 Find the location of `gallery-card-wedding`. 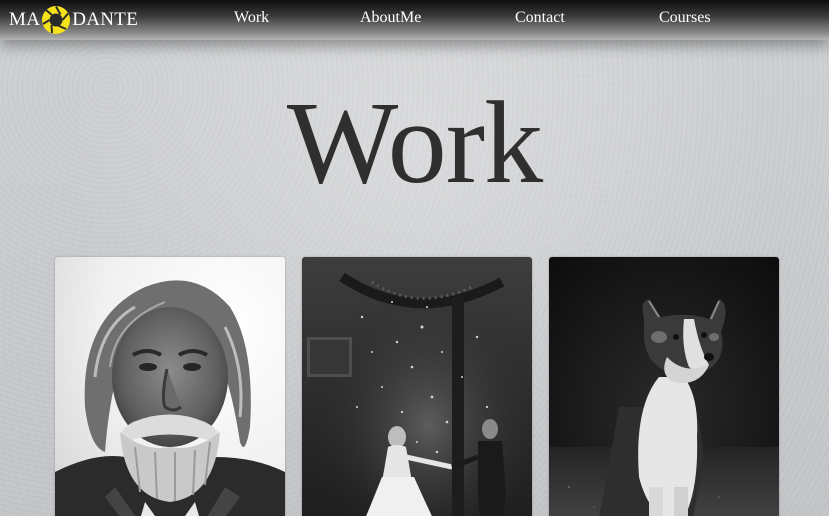

gallery-card-wedding is located at coordinates (417, 386).